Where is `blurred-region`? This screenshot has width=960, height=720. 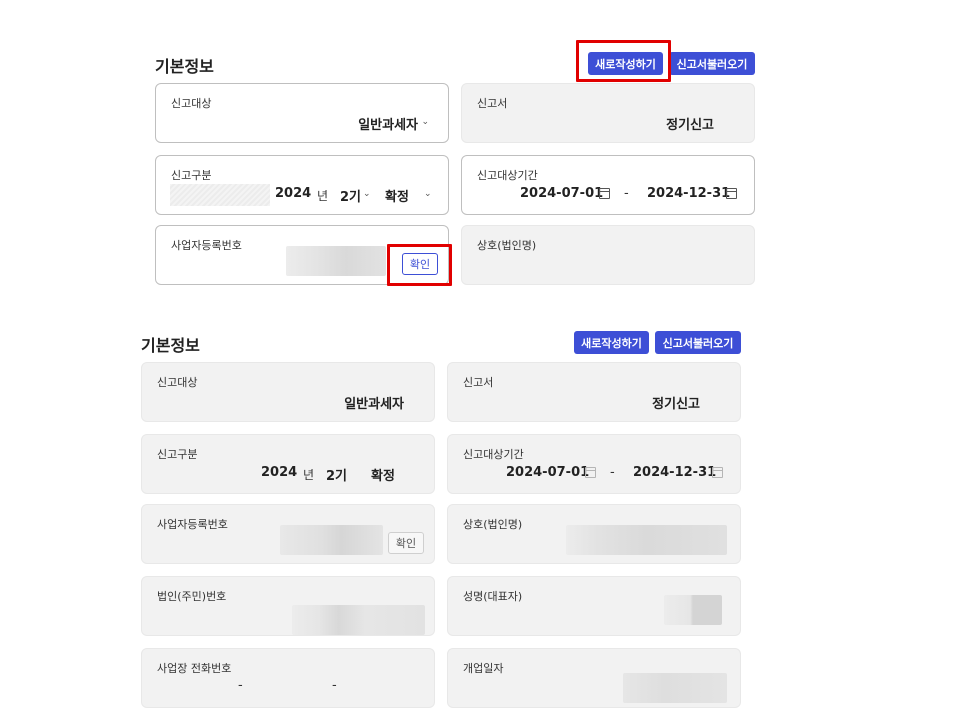
blurred-region is located at coordinates (220, 195).